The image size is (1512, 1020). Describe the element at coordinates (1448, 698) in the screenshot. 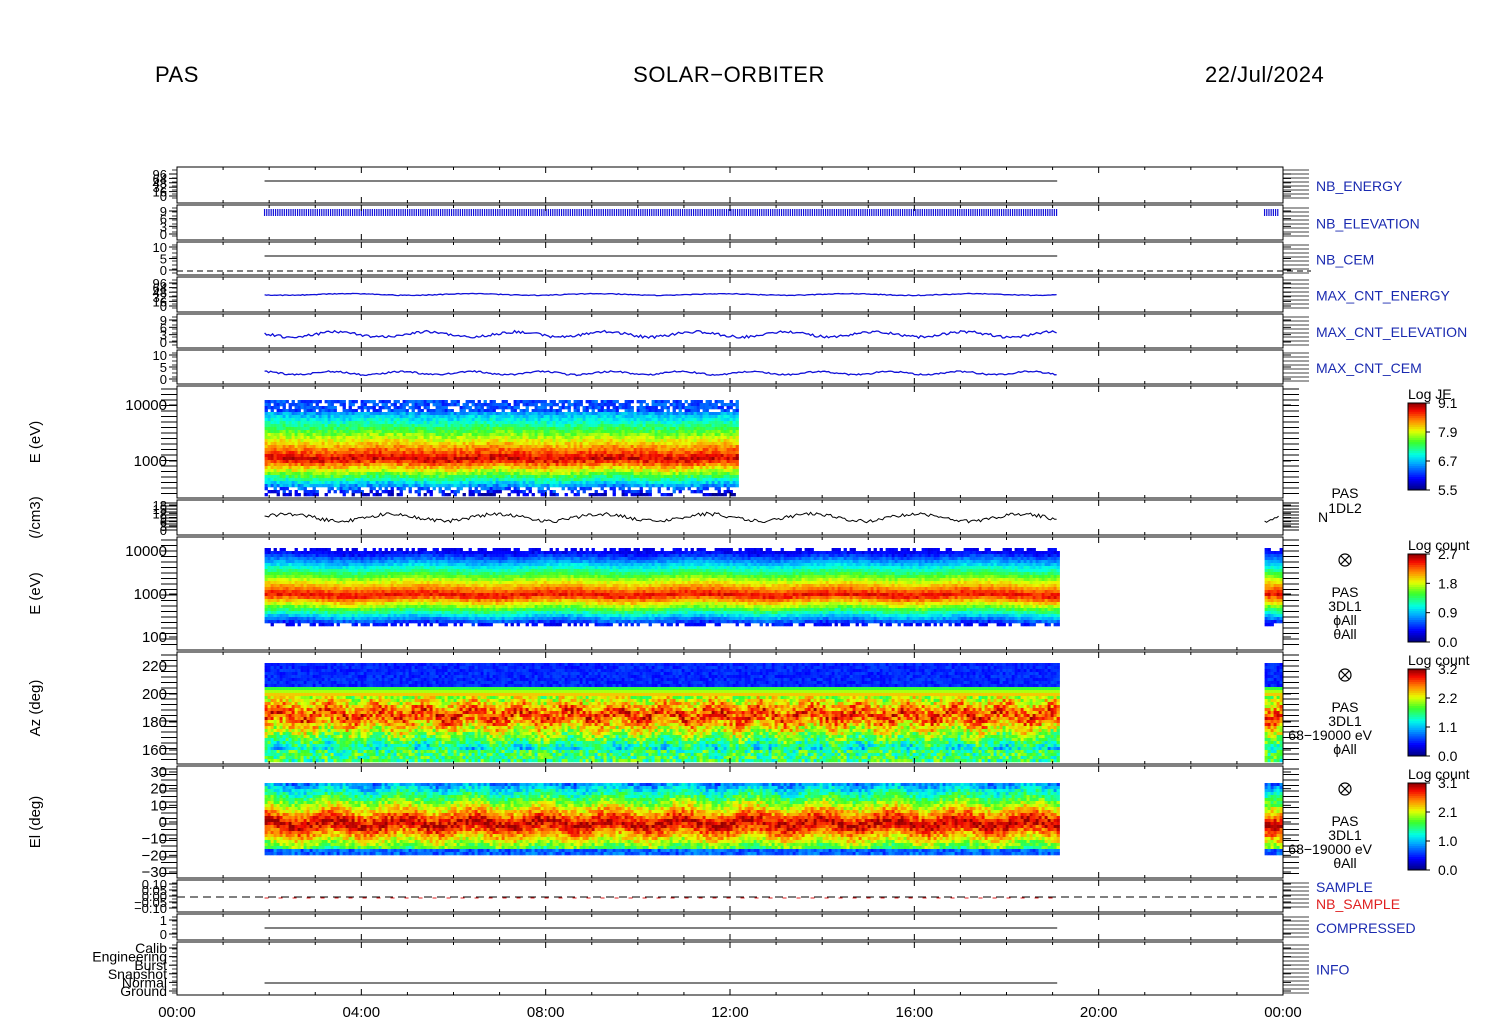

I see `azimuth-colorbar-tick: 2.2` at that location.